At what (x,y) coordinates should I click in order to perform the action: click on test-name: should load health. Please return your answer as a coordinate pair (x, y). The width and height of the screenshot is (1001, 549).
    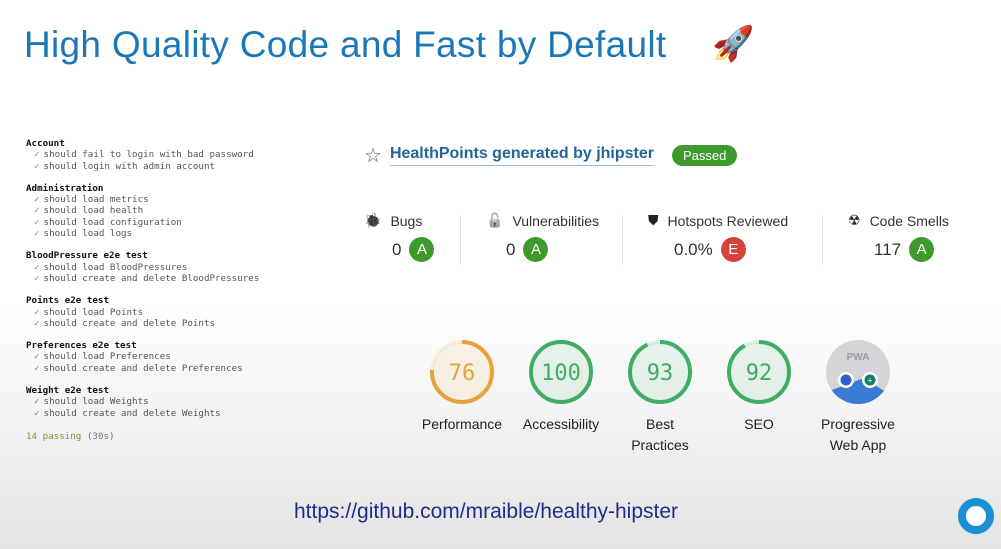
    Looking at the image, I should click on (93, 211).